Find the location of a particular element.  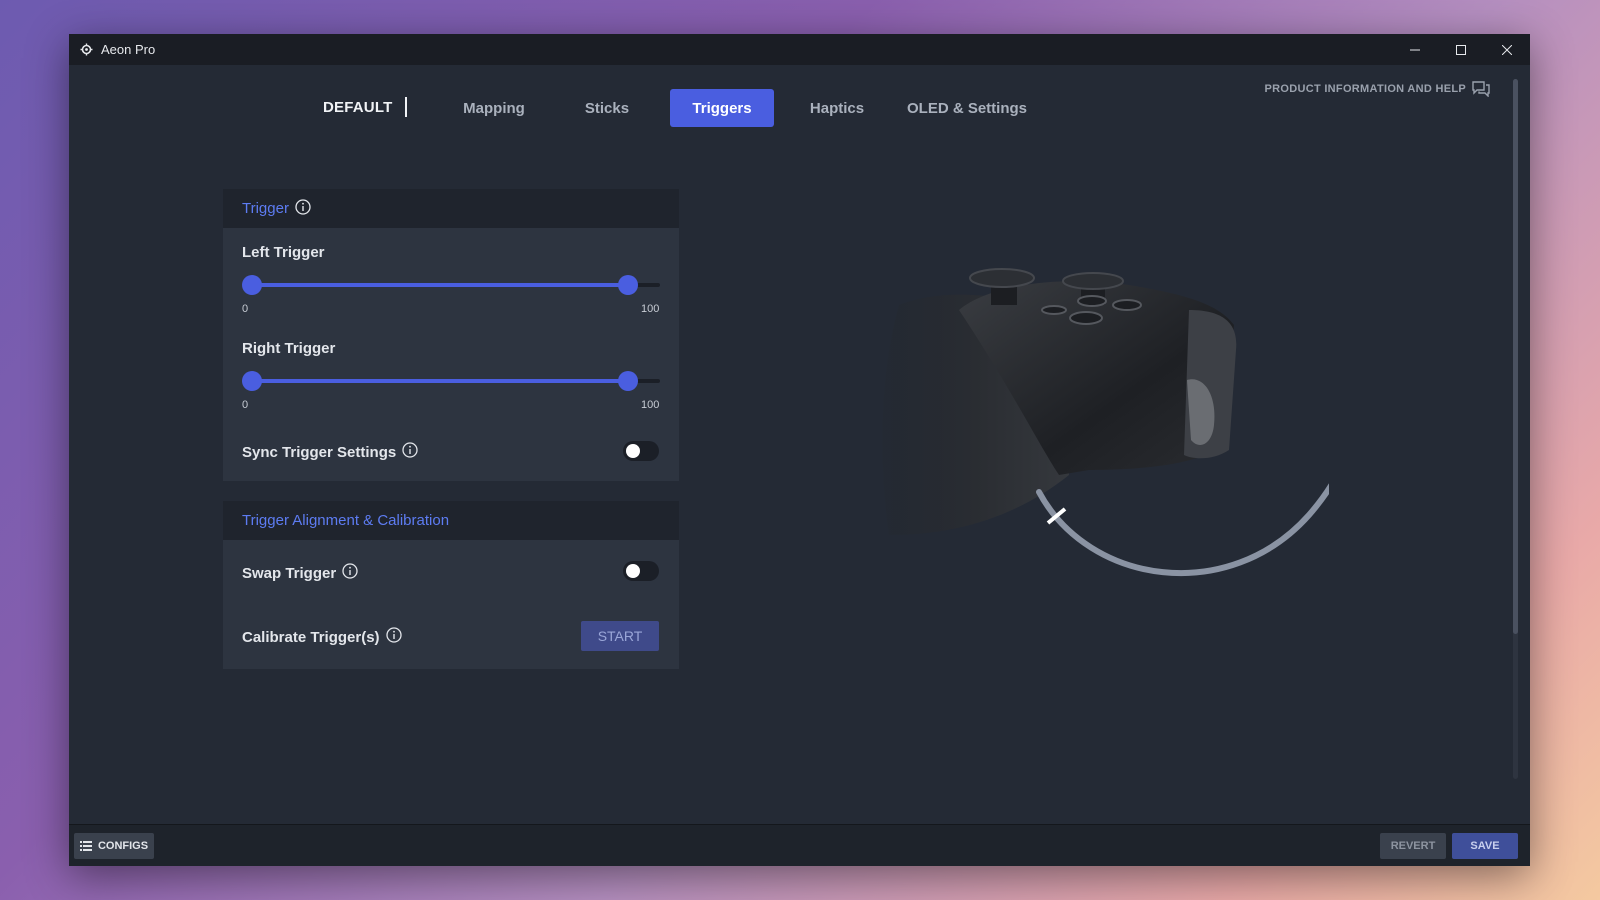

profile-divider is located at coordinates (406, 107).